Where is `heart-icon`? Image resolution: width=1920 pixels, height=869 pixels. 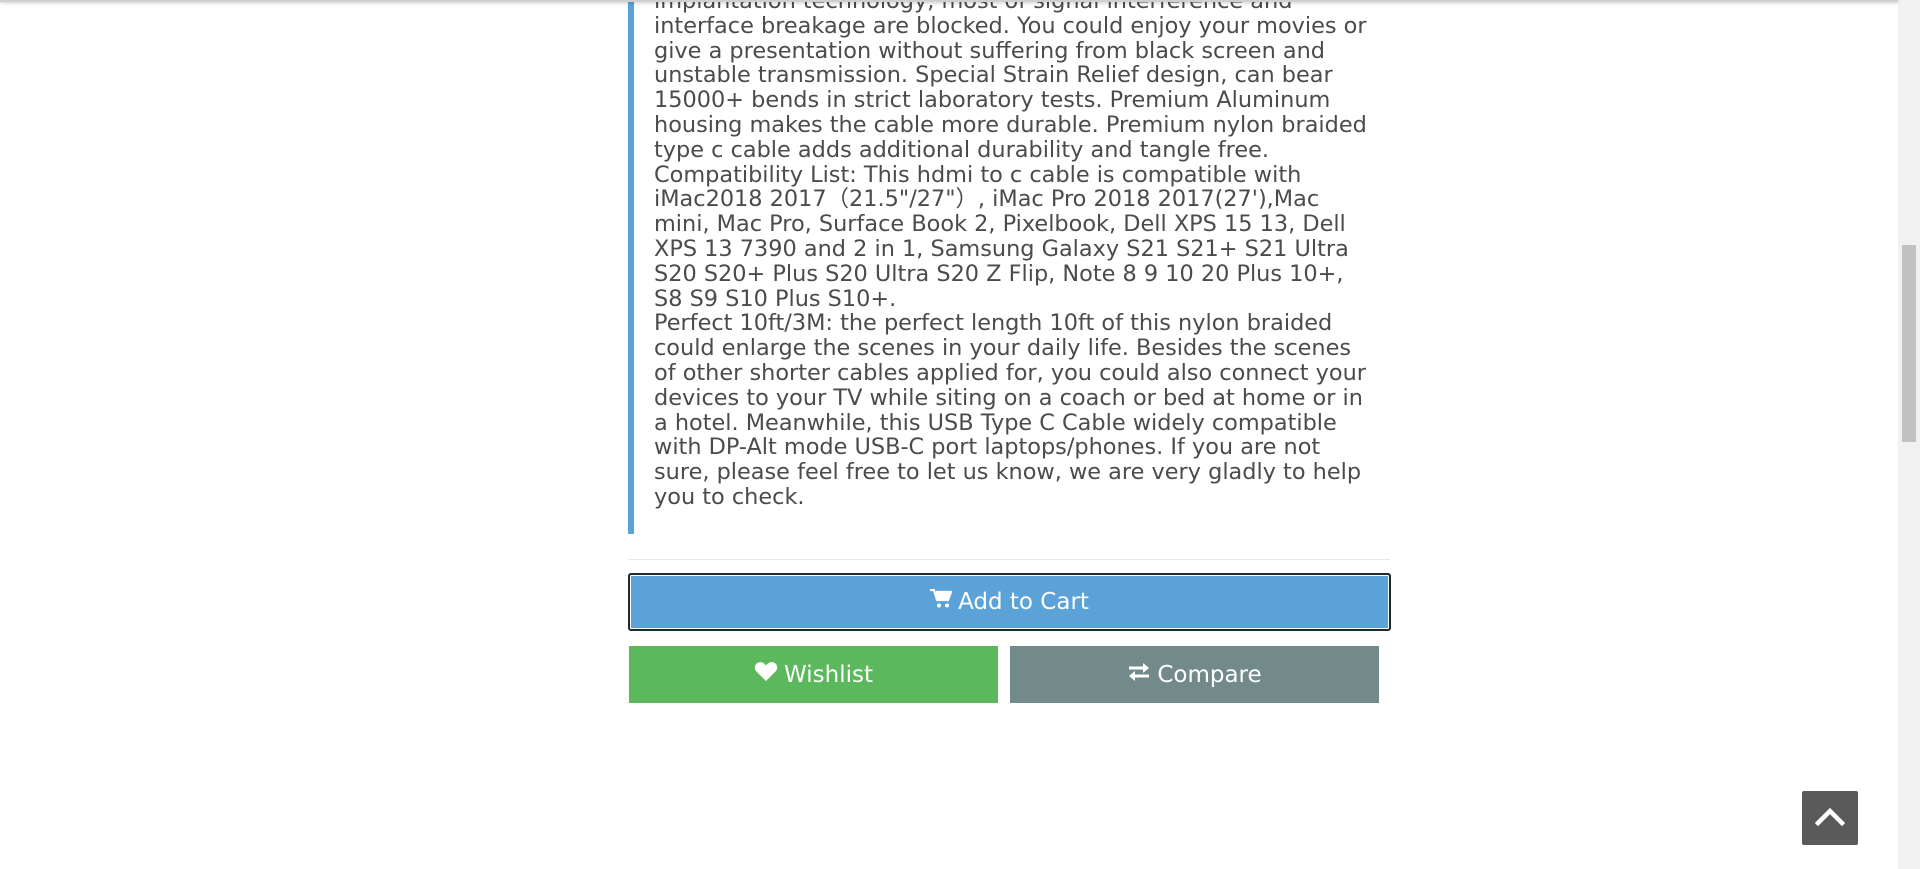 heart-icon is located at coordinates (769, 674).